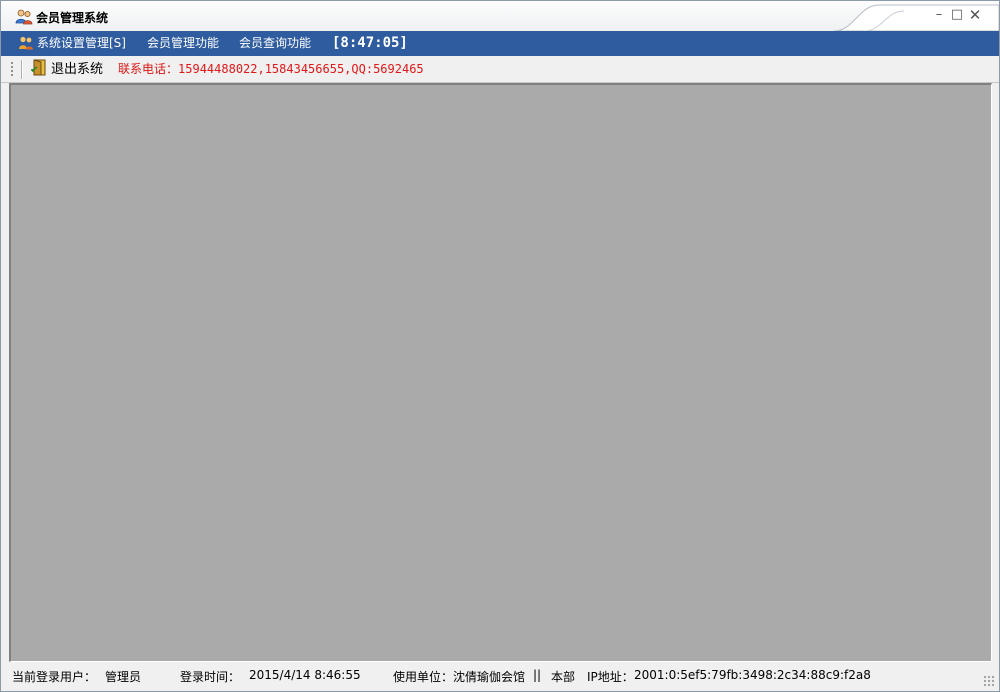 This screenshot has height=692, width=1000. I want to click on menu-member-query: 会员查询功能, so click(275, 43).